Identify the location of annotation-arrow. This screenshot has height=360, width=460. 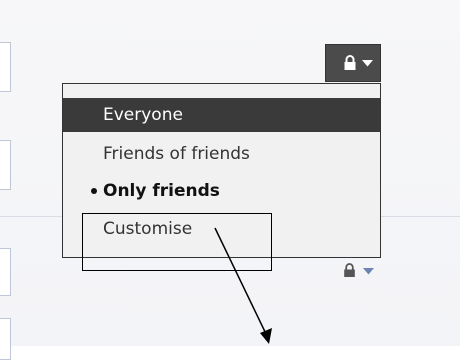
(243, 285).